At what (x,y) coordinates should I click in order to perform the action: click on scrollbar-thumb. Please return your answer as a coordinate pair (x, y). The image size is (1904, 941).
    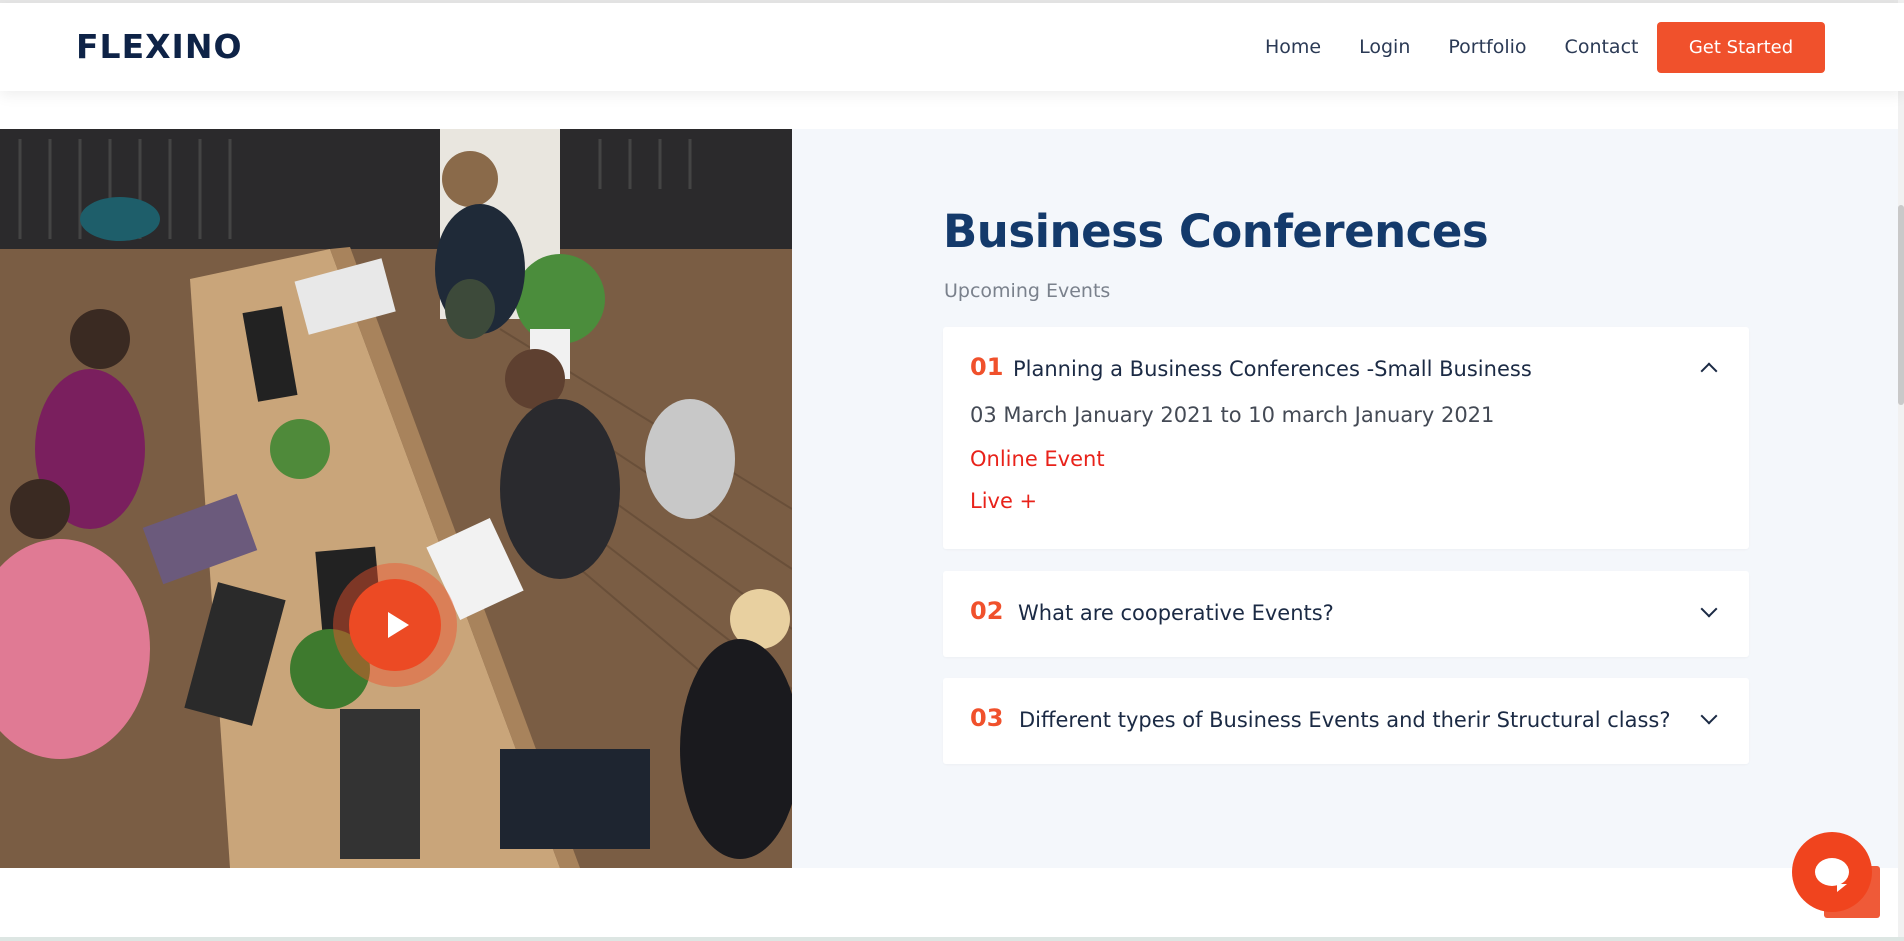
    Looking at the image, I should click on (1901, 305).